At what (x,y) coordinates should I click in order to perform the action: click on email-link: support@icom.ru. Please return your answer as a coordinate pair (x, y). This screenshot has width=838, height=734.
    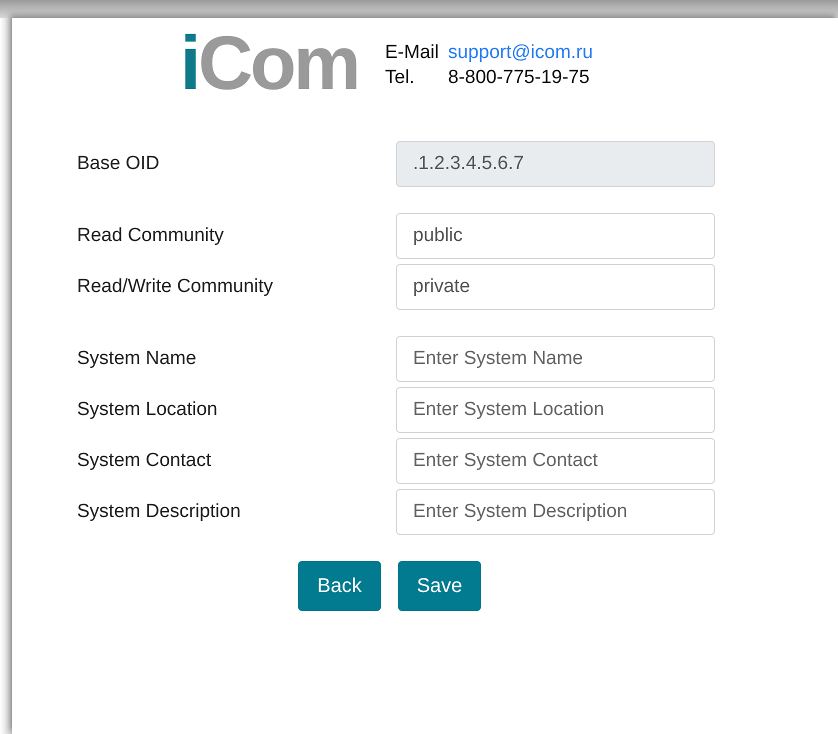
    Looking at the image, I should click on (520, 52).